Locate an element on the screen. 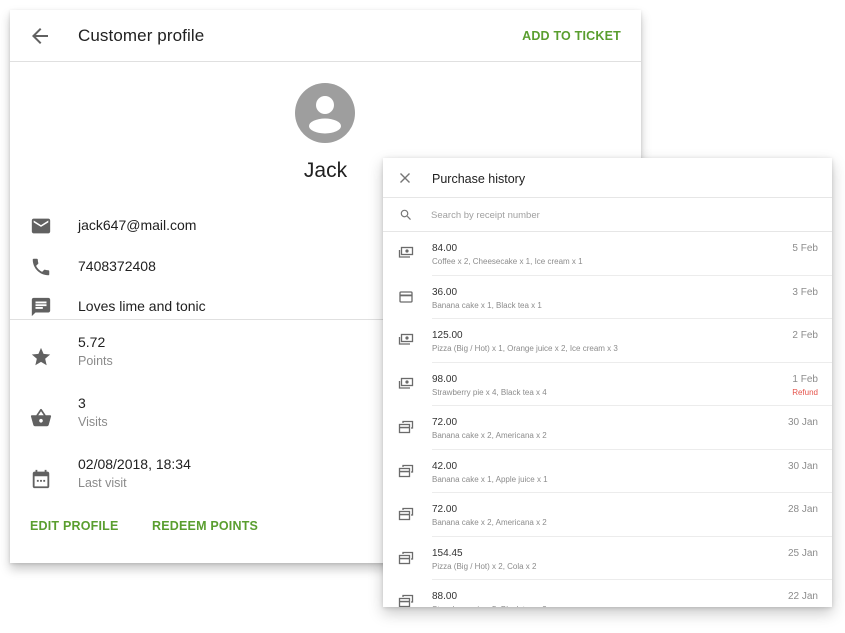 The width and height of the screenshot is (845, 633). receipt-items: Banana cake x 1, Black tea x 1 is located at coordinates (487, 305).